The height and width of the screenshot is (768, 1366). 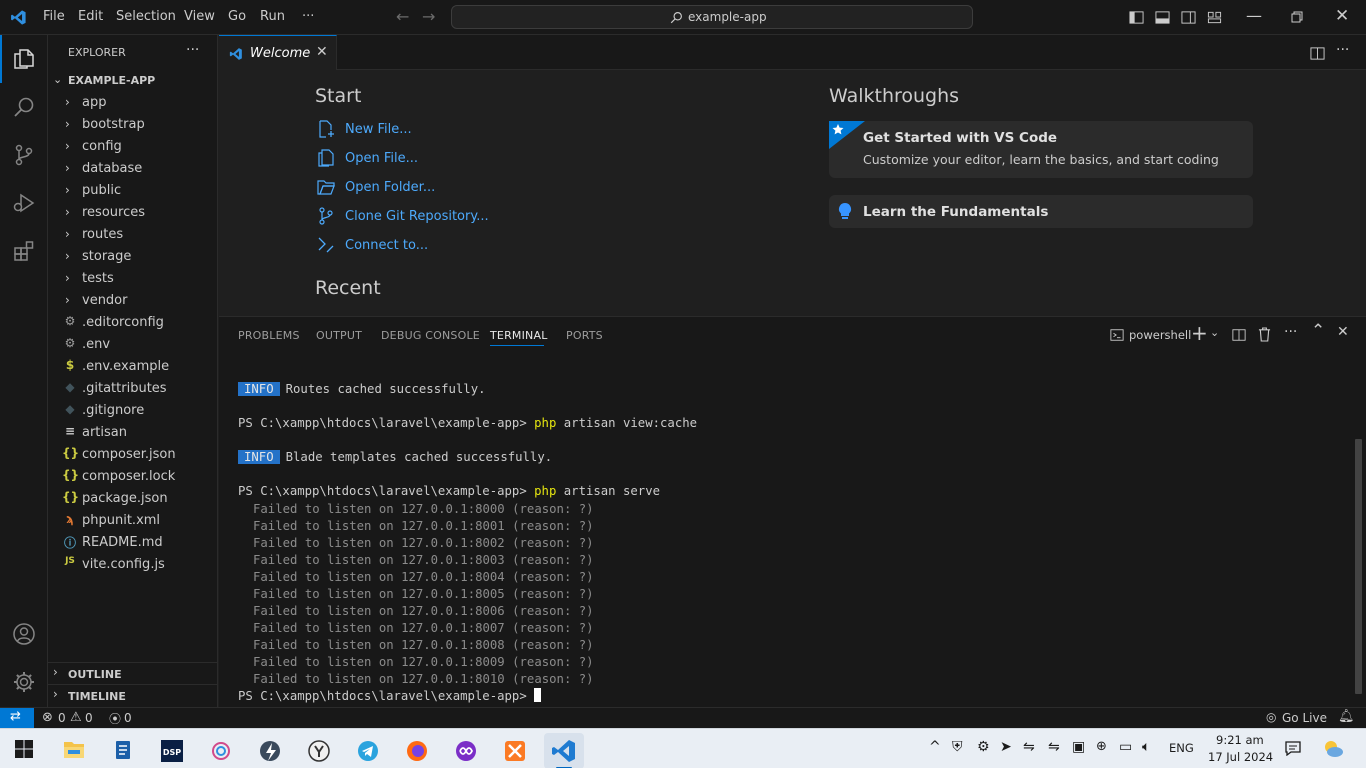 What do you see at coordinates (76, 717) in the screenshot?
I see `warning-icon: ⚠` at bounding box center [76, 717].